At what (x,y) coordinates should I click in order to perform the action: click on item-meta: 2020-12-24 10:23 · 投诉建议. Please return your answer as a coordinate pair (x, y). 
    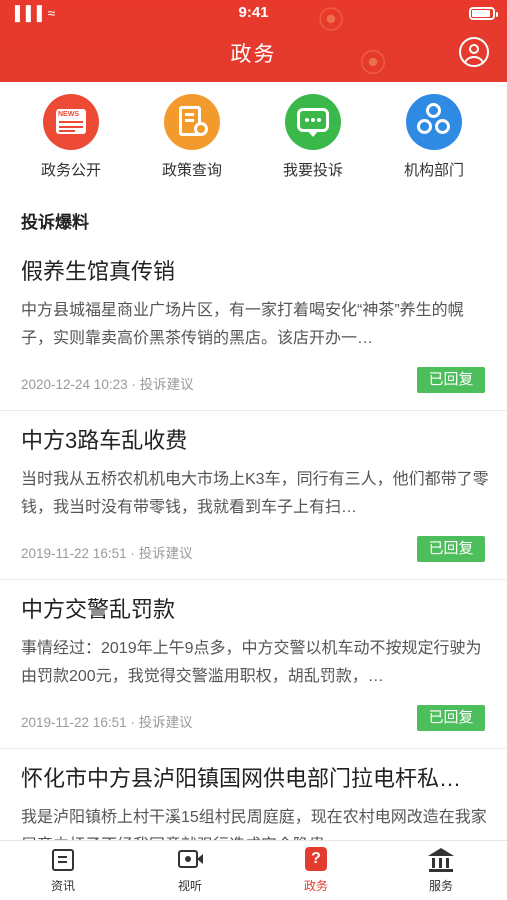
    Looking at the image, I should click on (107, 384).